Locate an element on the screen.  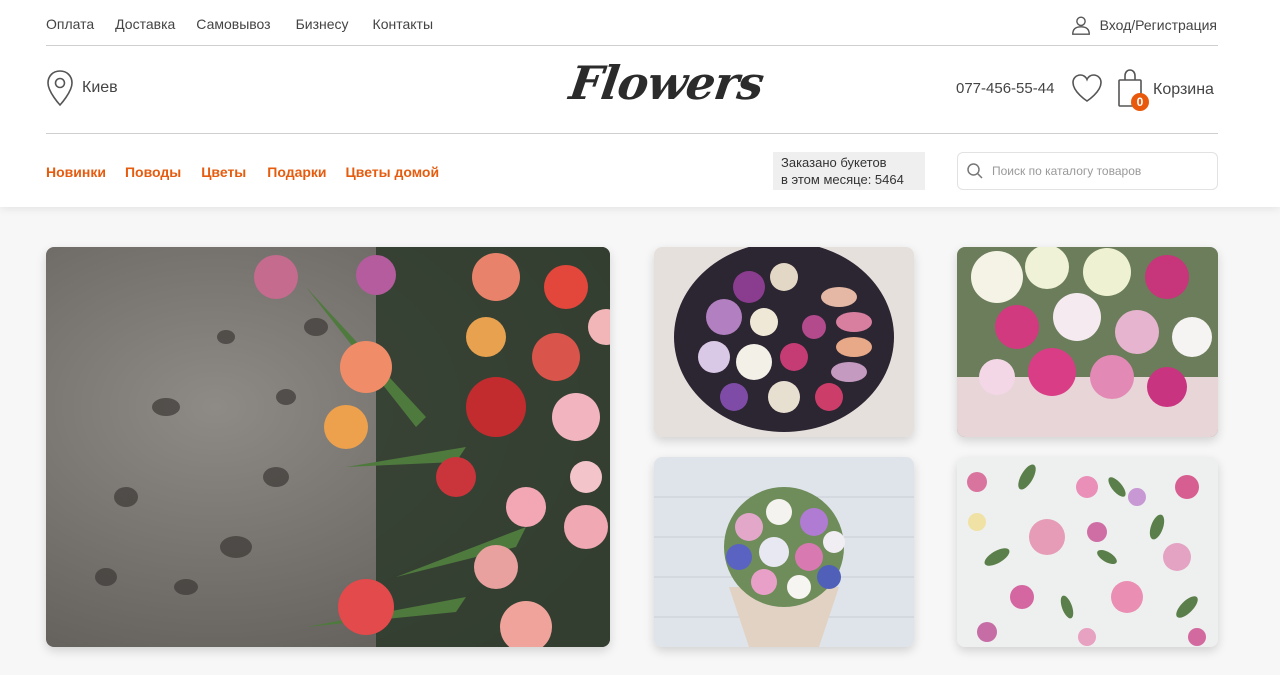
top-nav-business: Бизнесу is located at coordinates (322, 24).